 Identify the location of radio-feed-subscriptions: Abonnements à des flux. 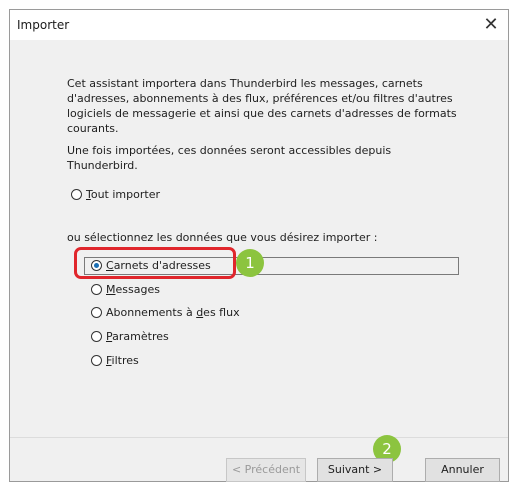
(165, 312).